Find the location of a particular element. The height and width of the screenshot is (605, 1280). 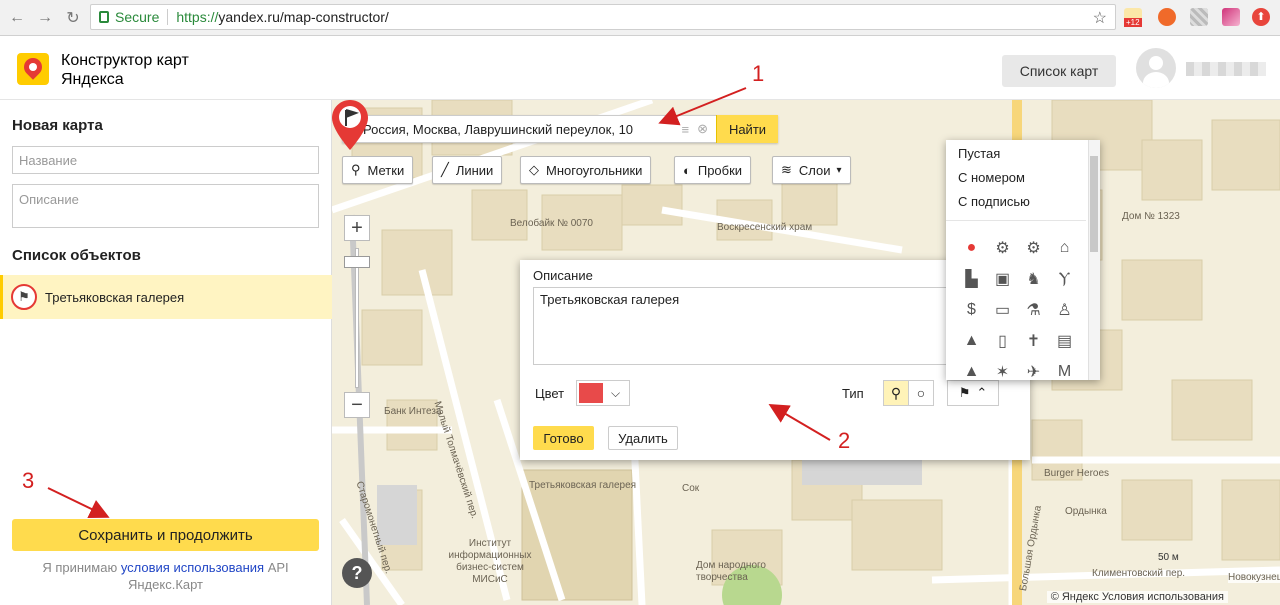

description-textarea: Третьяковская галерея is located at coordinates (743, 326).